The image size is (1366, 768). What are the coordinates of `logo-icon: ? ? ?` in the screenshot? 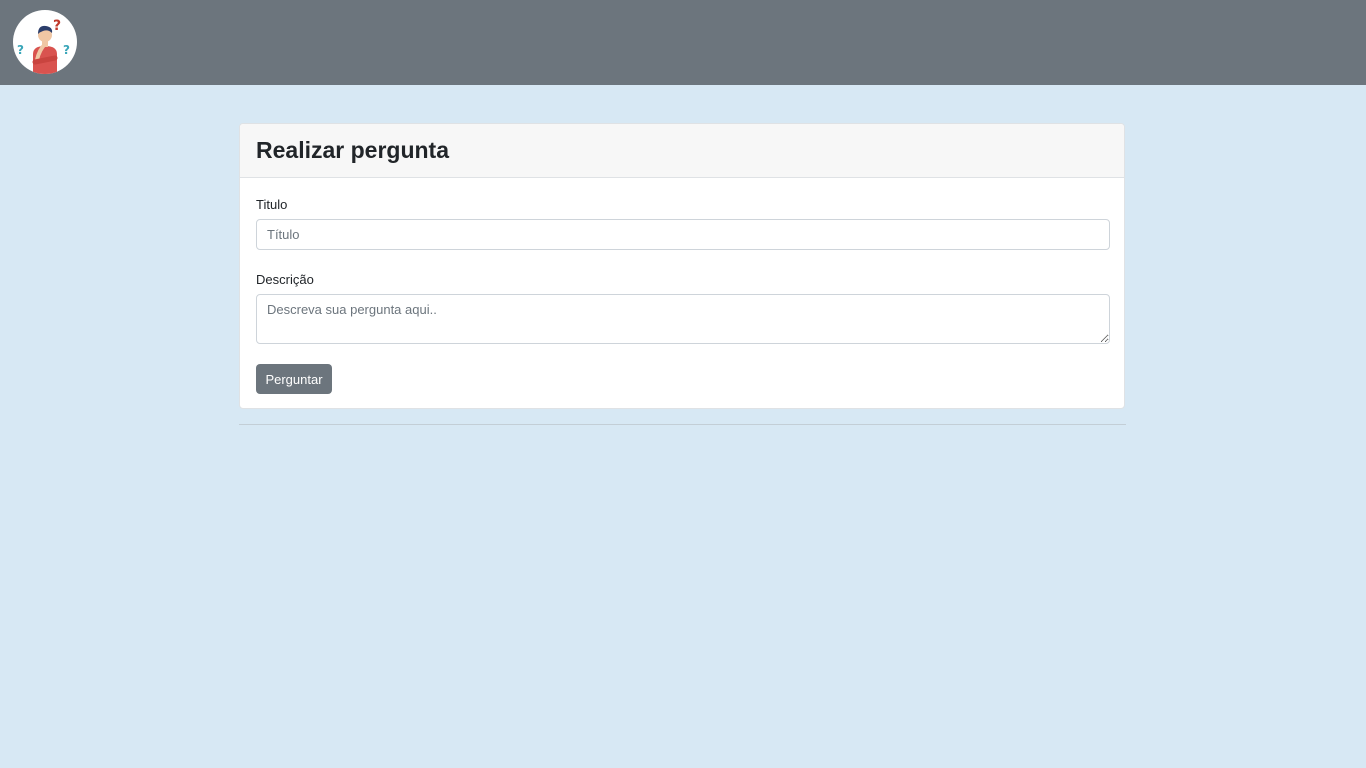 It's located at (45, 42).